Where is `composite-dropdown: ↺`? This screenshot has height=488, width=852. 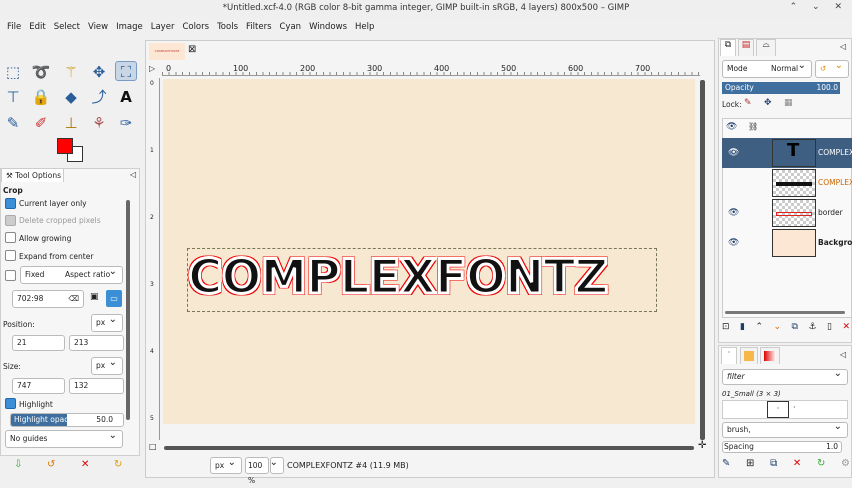
composite-dropdown: ↺ is located at coordinates (832, 68).